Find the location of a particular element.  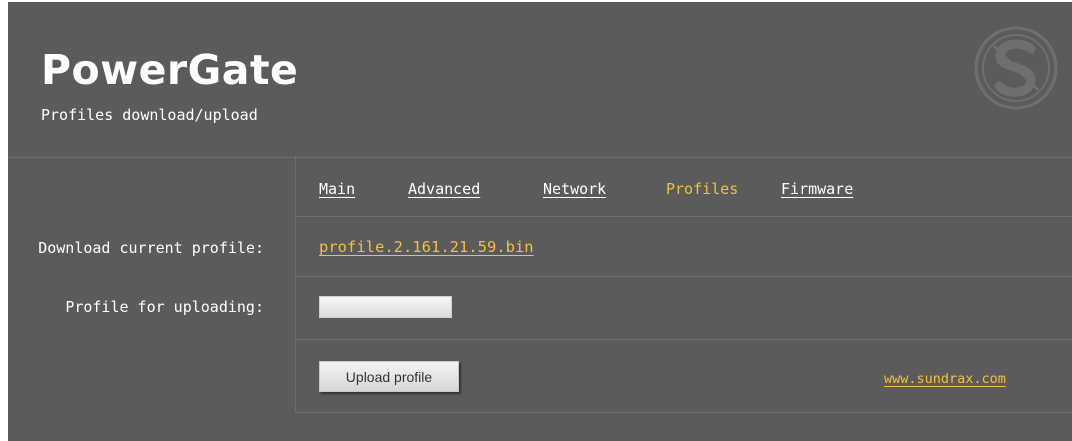

upload-label: Profile for uploading: is located at coordinates (164, 307).